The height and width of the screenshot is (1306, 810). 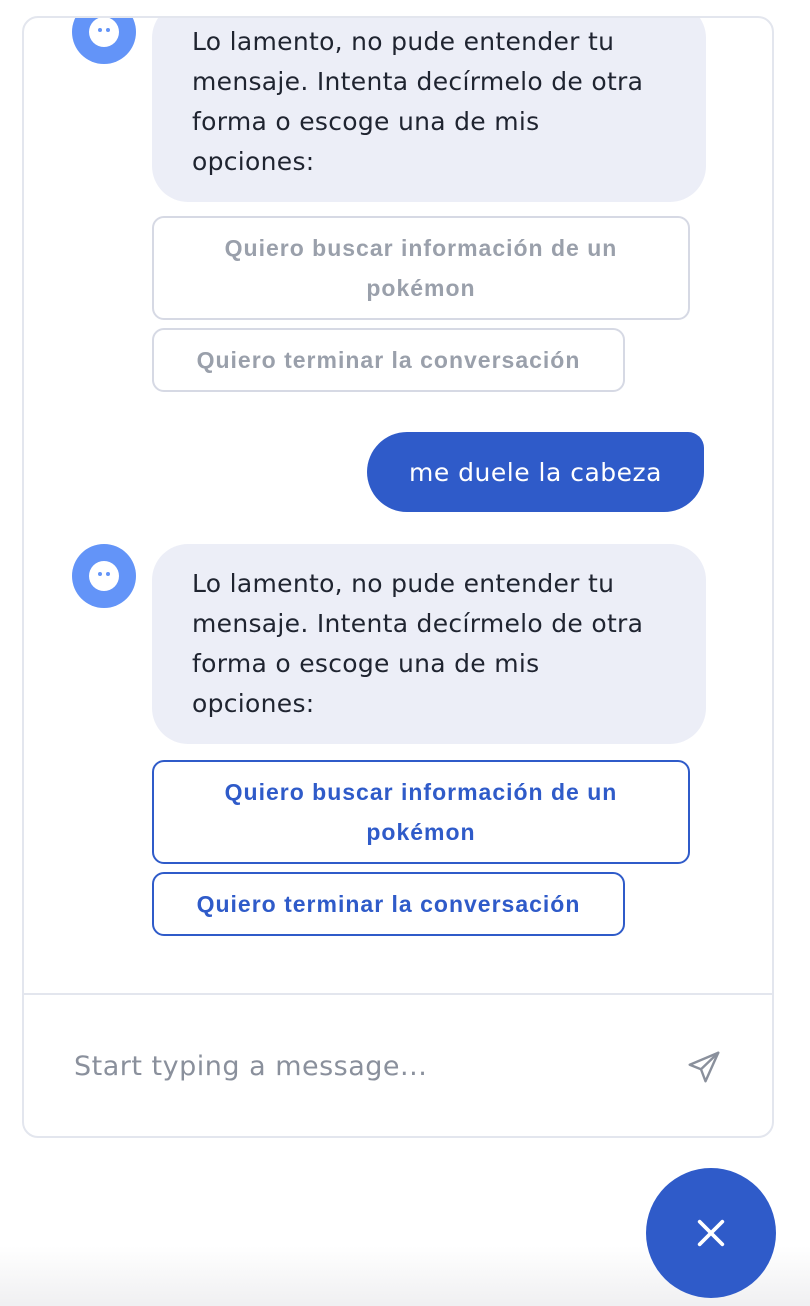 I want to click on message-input, so click(x=354, y=1066).